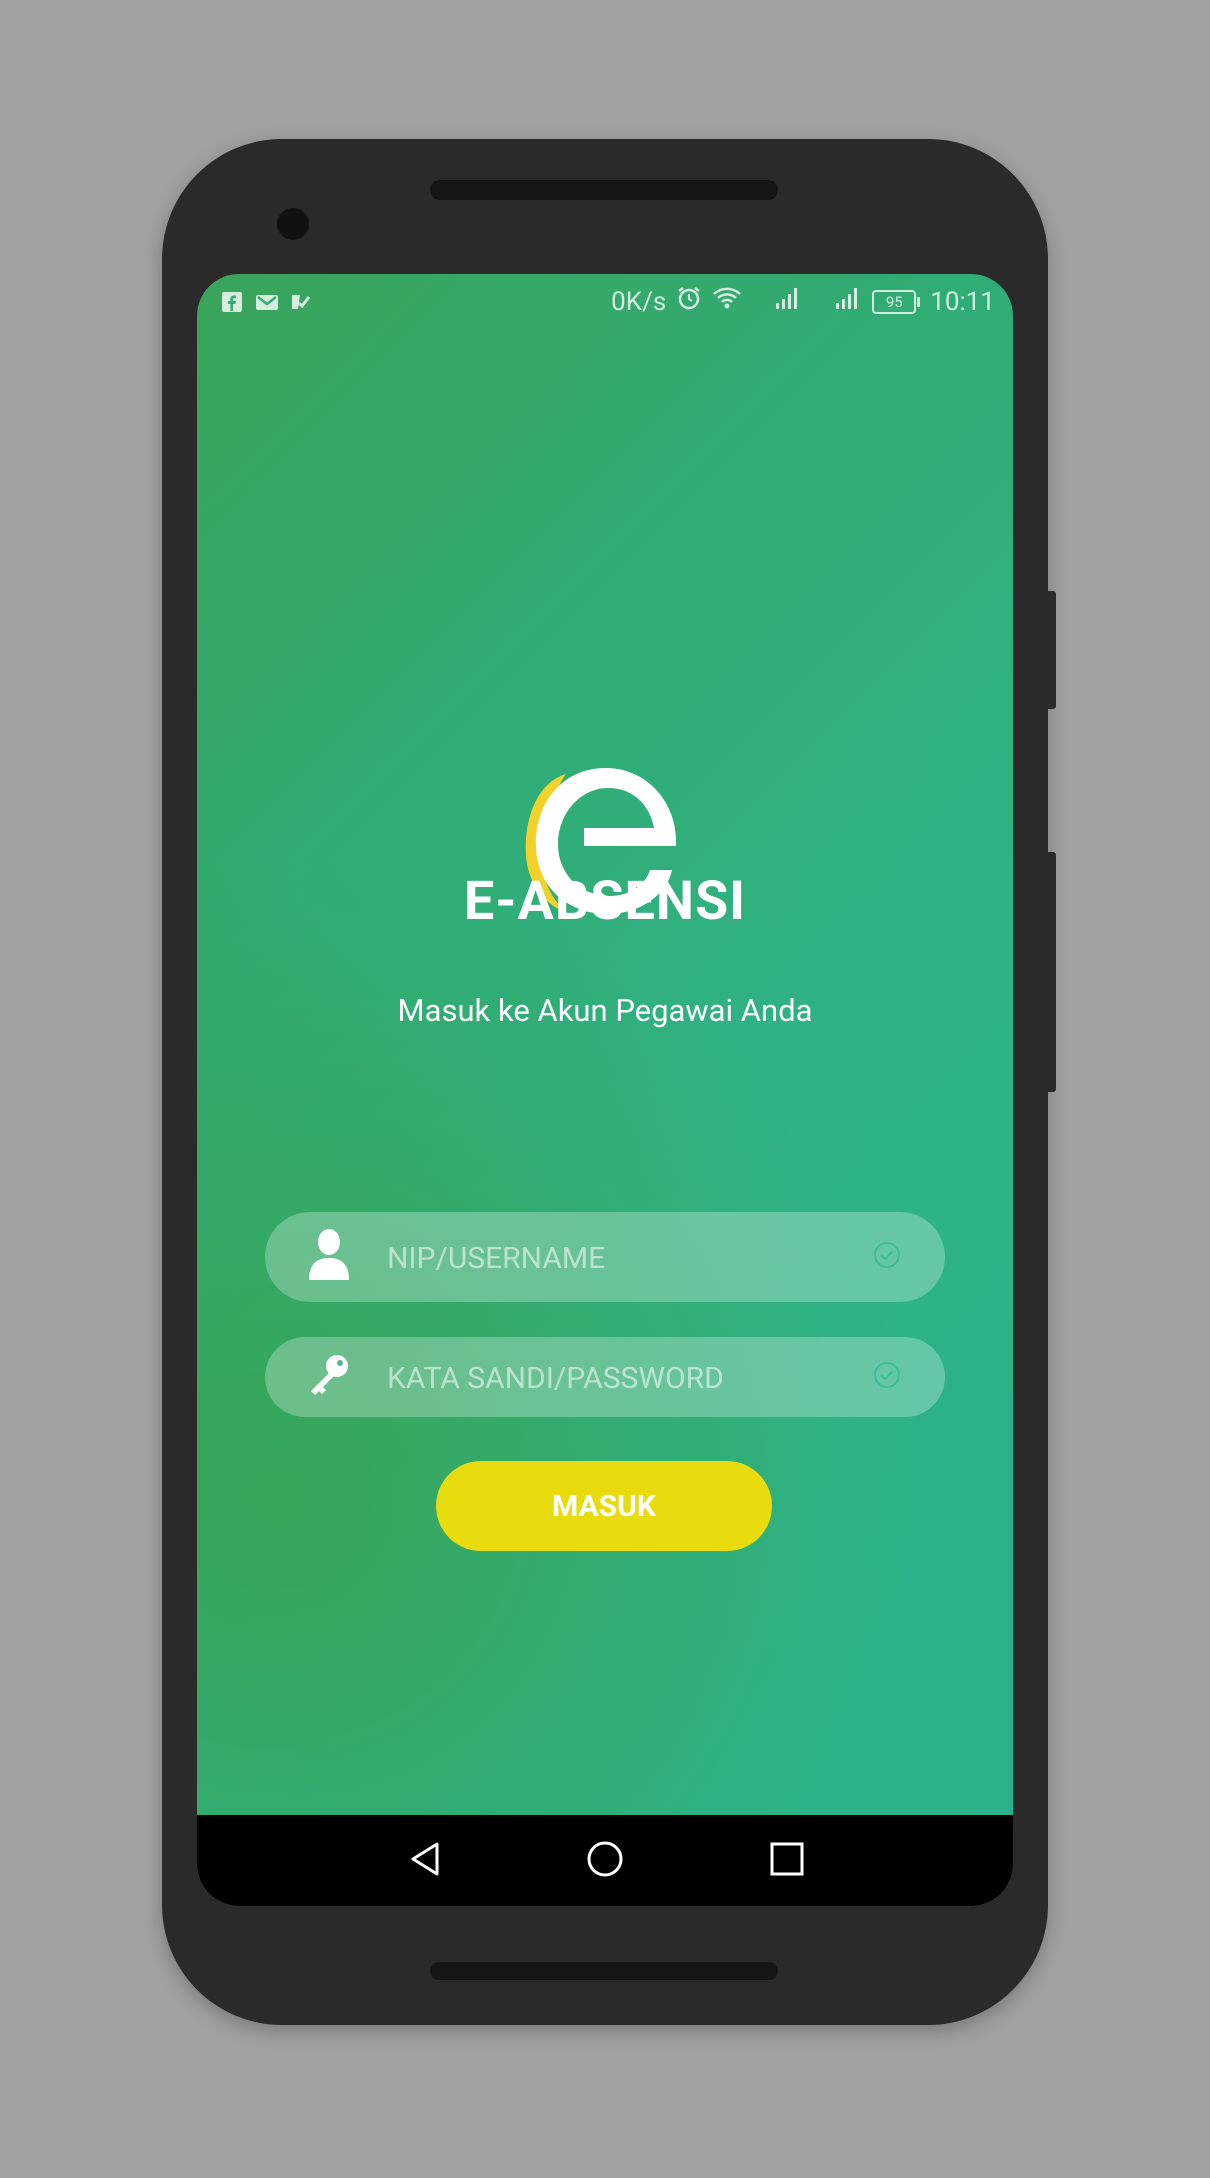 This screenshot has width=1210, height=2178. What do you see at coordinates (425, 1859) in the screenshot?
I see `back-icon` at bounding box center [425, 1859].